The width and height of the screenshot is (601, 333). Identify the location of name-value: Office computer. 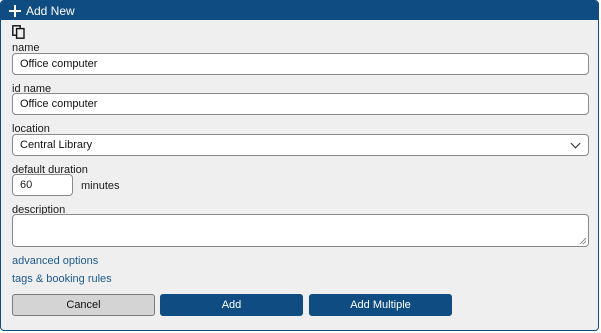
(59, 64).